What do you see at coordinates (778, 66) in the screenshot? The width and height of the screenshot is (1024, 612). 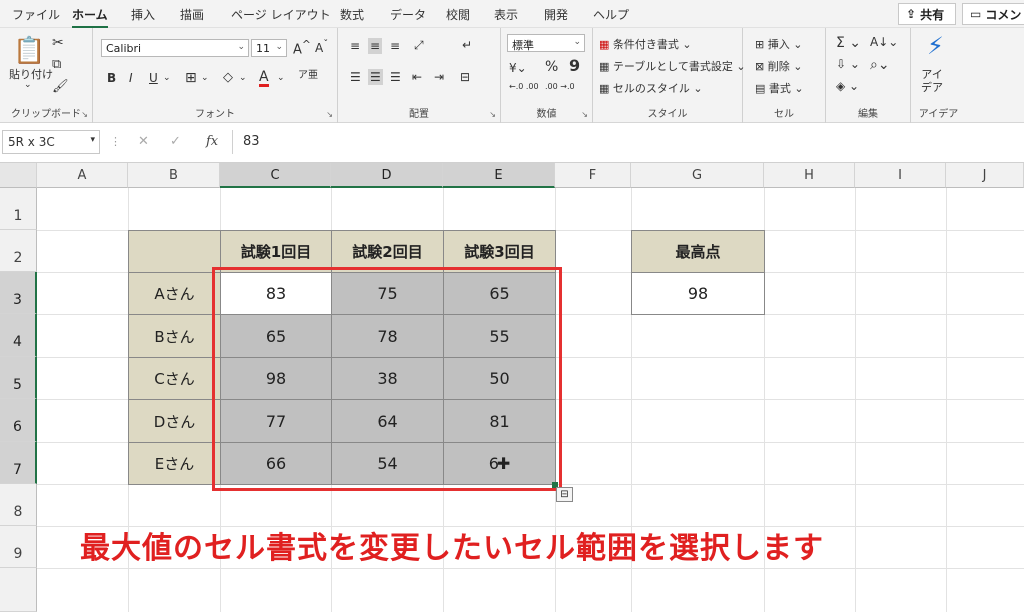 I see `delete-cells-button: ⊠ 削除 ⌄` at bounding box center [778, 66].